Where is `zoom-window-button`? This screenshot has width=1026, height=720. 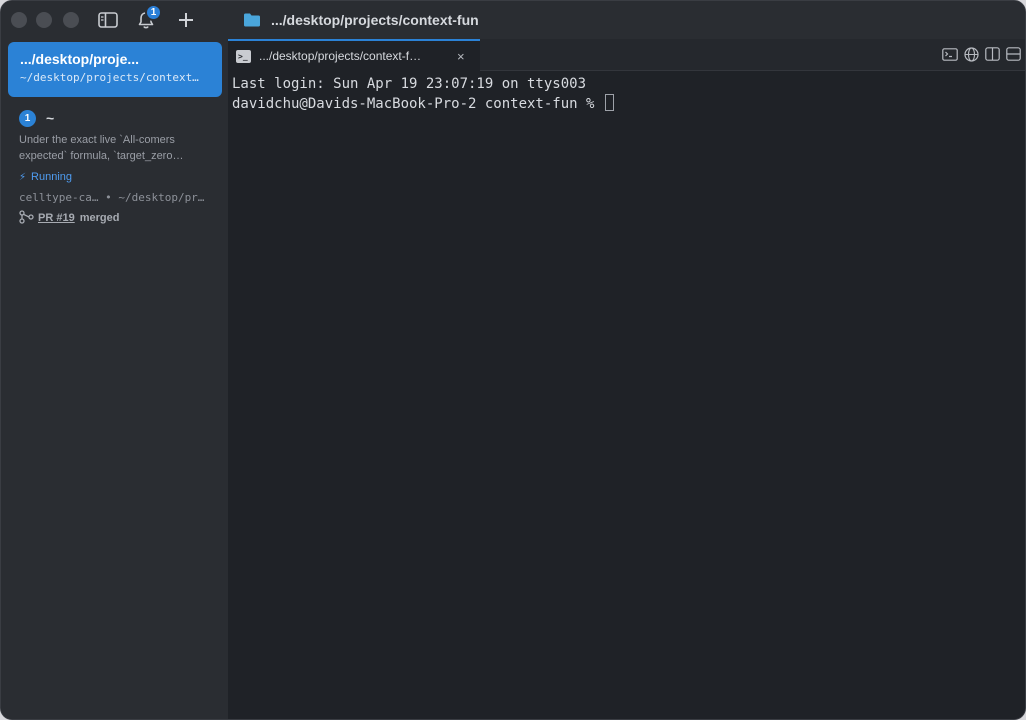
zoom-window-button is located at coordinates (71, 20).